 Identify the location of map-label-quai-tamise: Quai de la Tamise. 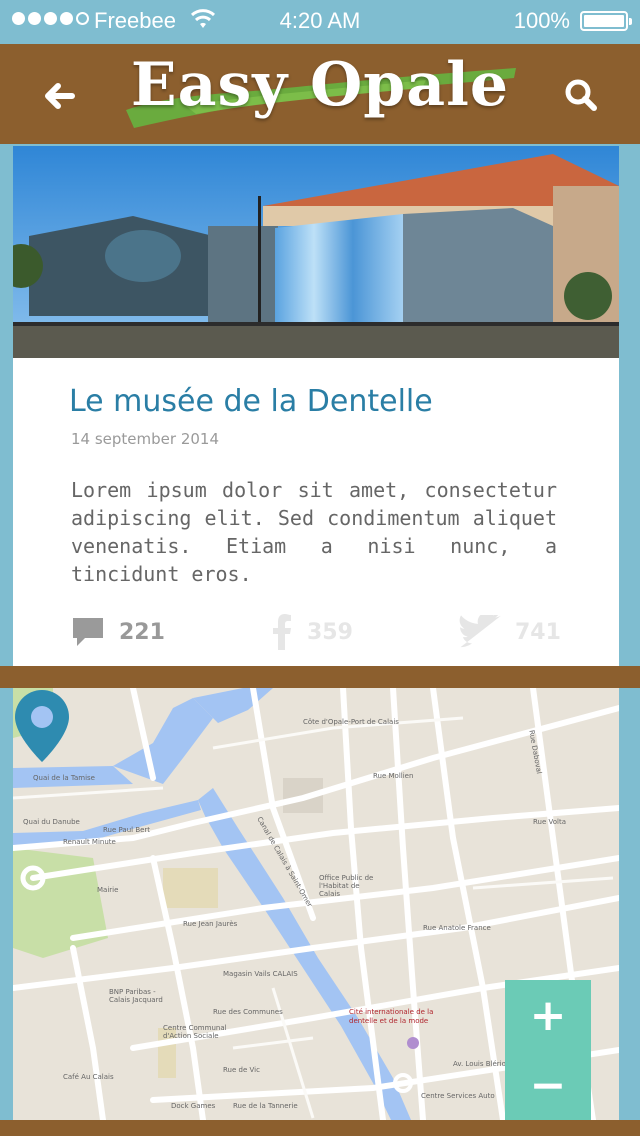
(64, 778).